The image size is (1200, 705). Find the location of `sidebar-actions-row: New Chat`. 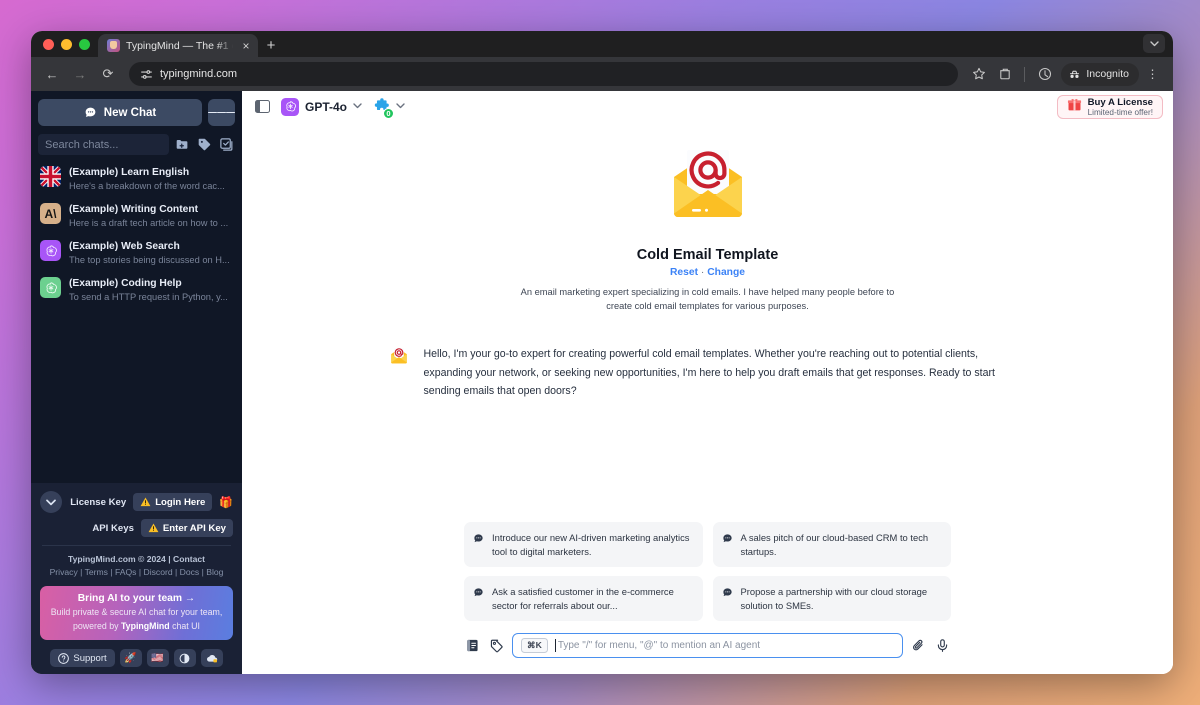

sidebar-actions-row: New Chat is located at coordinates (136, 112).